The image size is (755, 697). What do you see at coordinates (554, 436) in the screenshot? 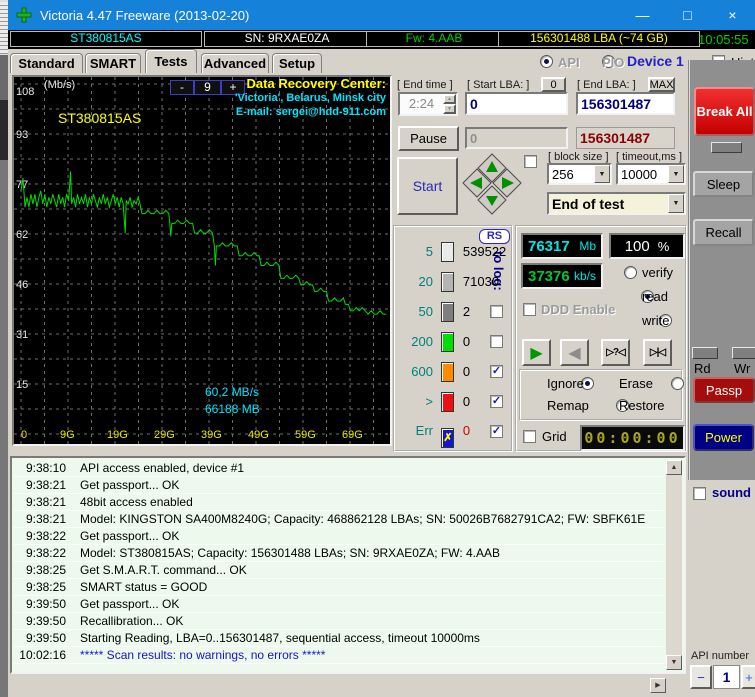
I see `grid-label: Grid` at bounding box center [554, 436].